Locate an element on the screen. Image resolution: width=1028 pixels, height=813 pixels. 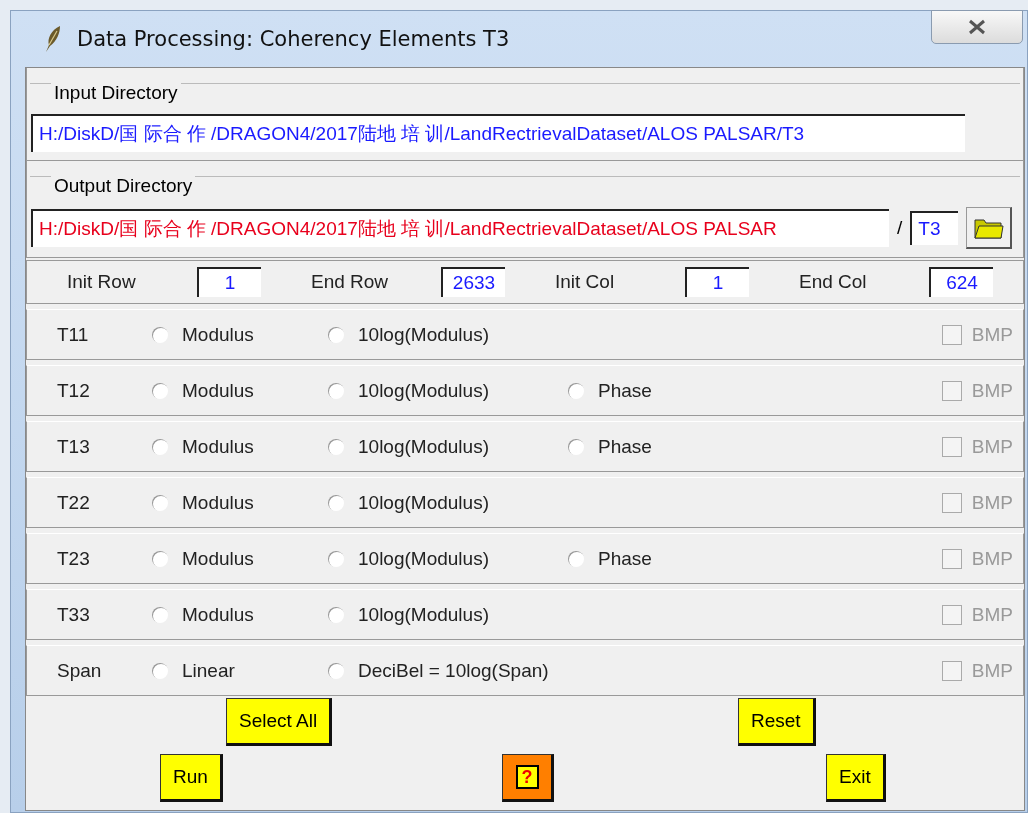
close-button is located at coordinates (977, 27).